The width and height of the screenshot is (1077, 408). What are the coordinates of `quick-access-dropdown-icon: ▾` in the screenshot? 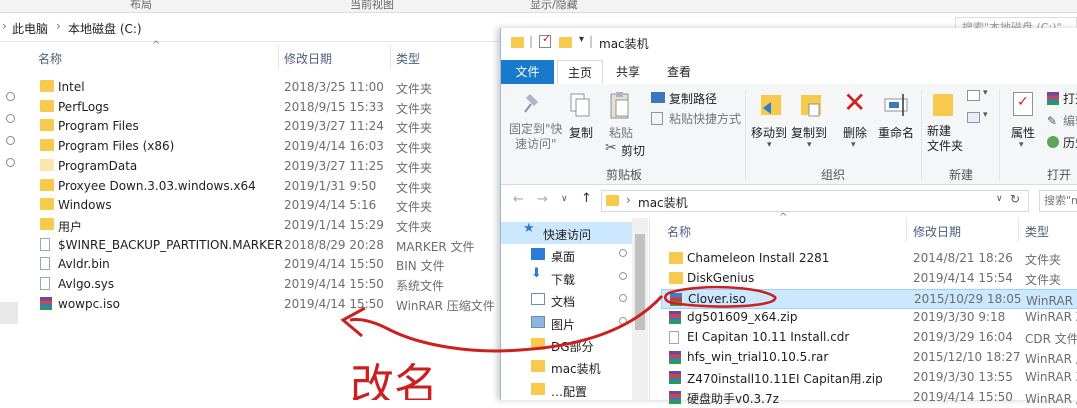 It's located at (581, 39).